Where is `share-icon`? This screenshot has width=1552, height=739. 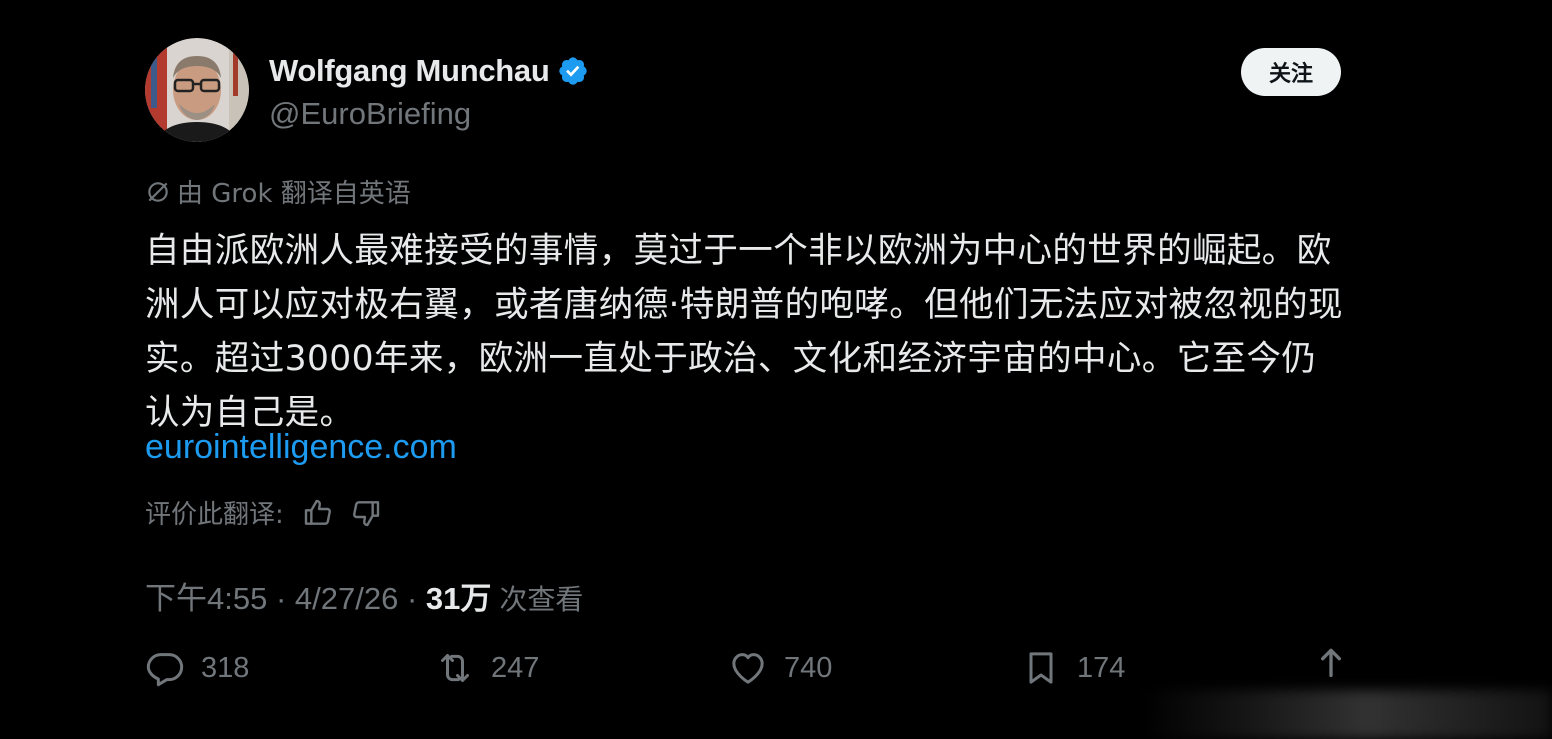 share-icon is located at coordinates (1331, 662).